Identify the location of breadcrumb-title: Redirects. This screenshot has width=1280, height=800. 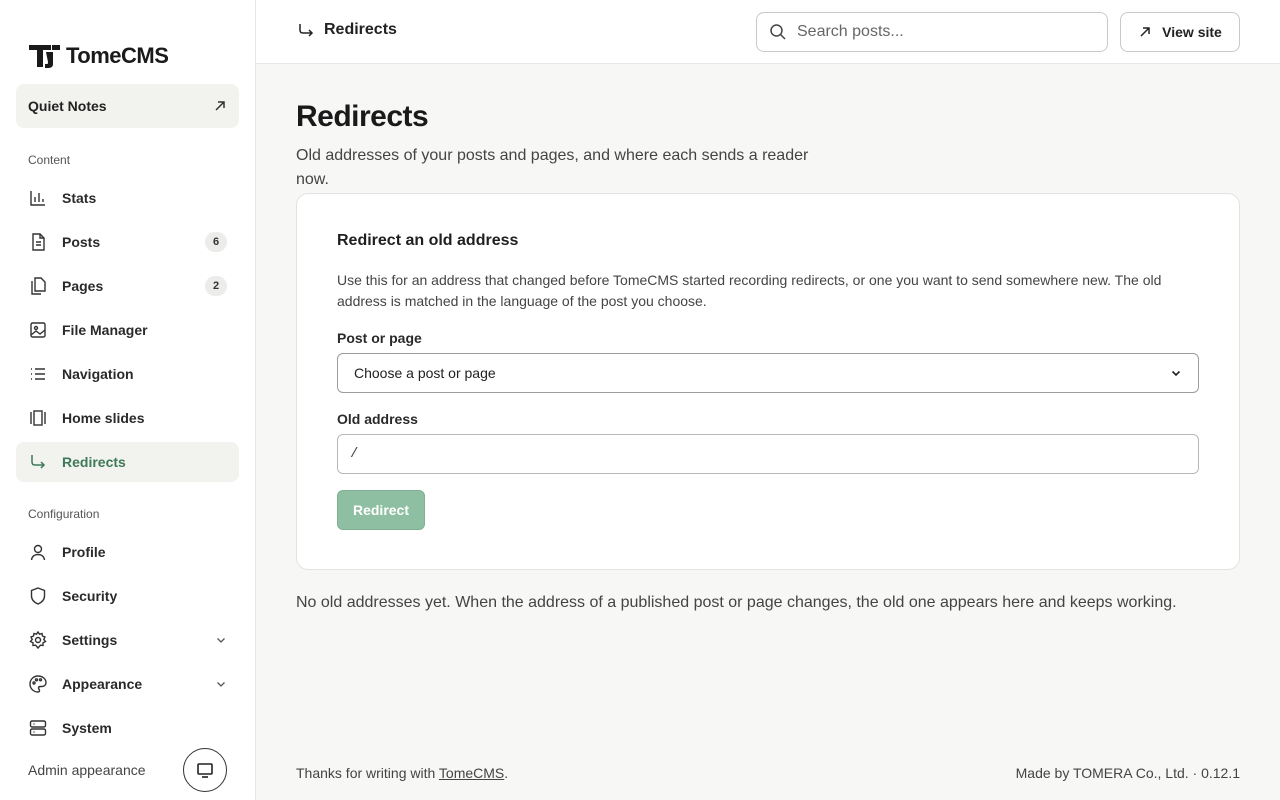
(360, 29).